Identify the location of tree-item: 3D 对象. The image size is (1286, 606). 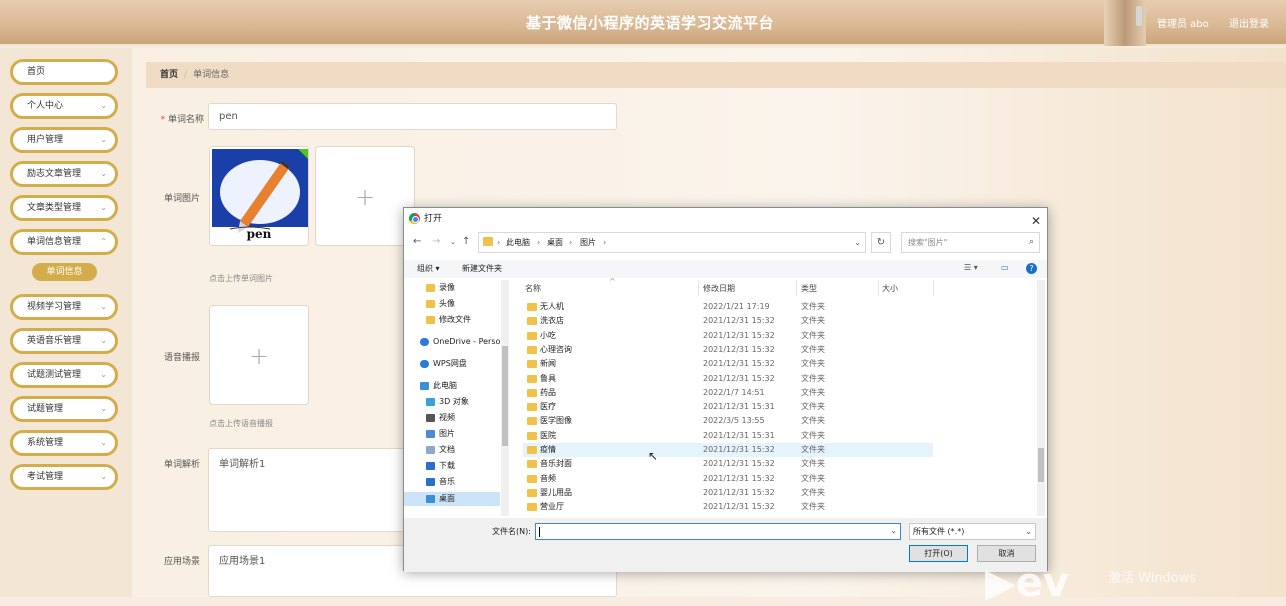
(447, 402).